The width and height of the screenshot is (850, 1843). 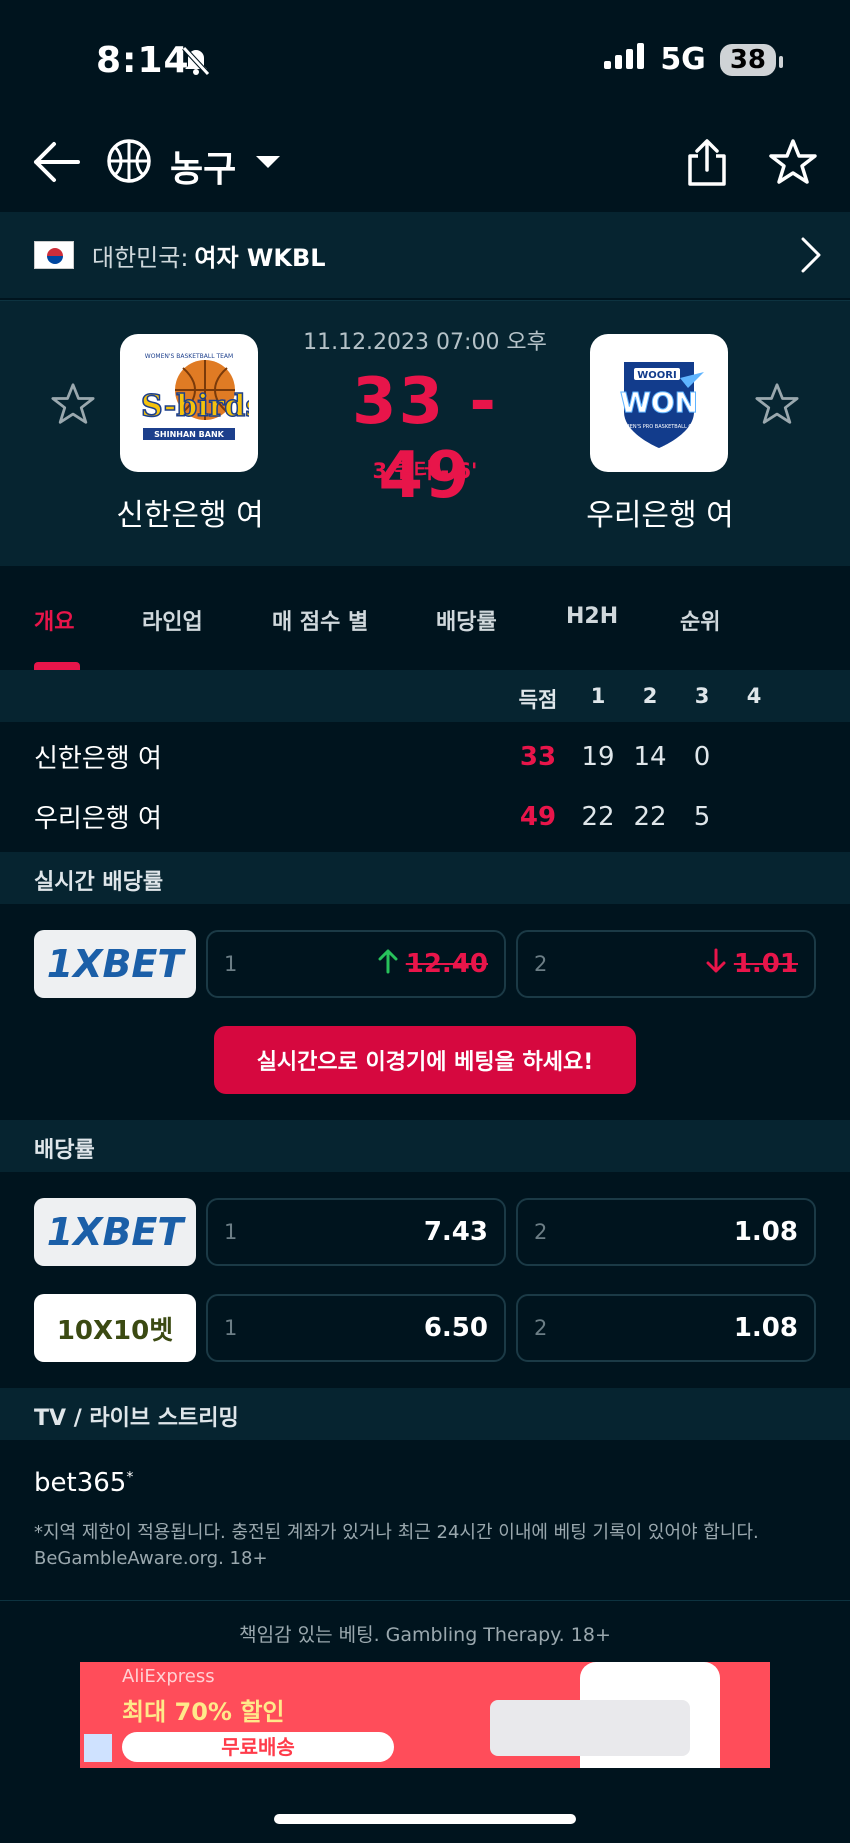 What do you see at coordinates (98, 759) in the screenshot?
I see `table-row-home-name: 신한은행 여` at bounding box center [98, 759].